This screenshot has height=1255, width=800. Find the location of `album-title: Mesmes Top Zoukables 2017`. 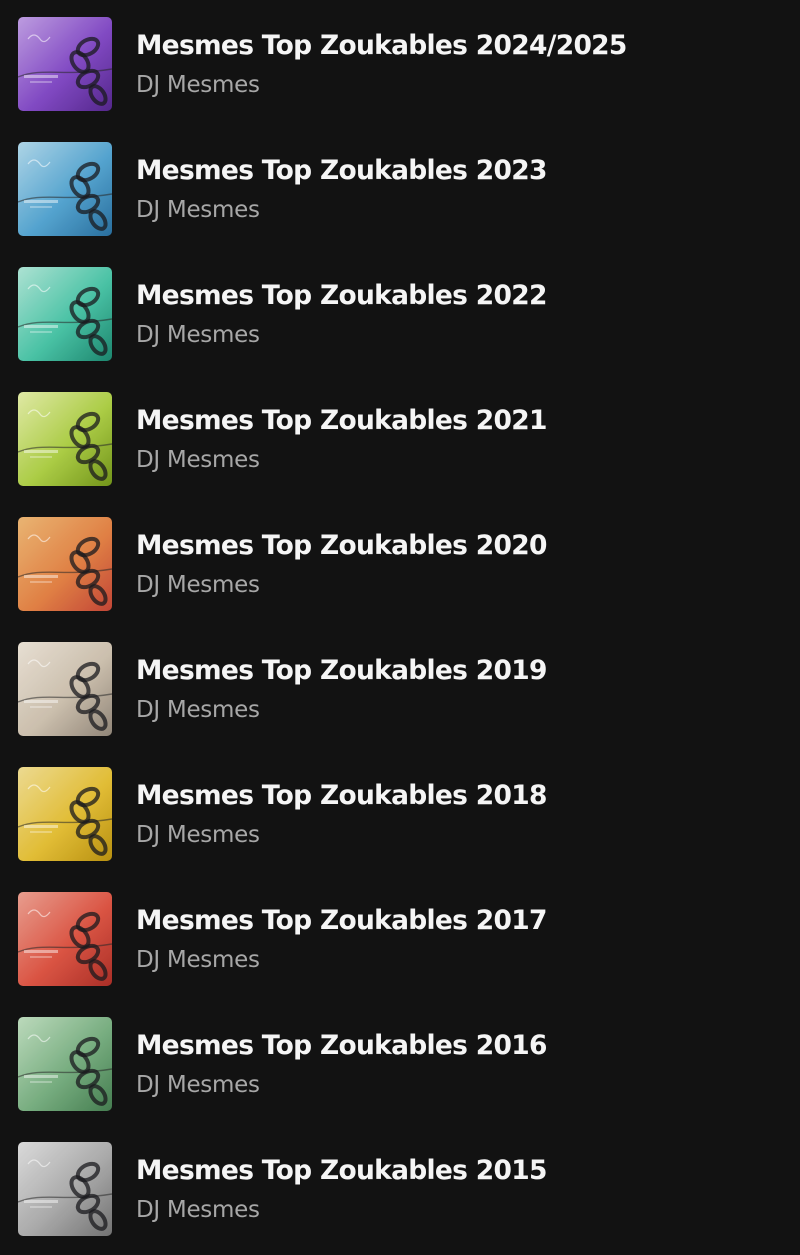

album-title: Mesmes Top Zoukables 2017 is located at coordinates (341, 921).